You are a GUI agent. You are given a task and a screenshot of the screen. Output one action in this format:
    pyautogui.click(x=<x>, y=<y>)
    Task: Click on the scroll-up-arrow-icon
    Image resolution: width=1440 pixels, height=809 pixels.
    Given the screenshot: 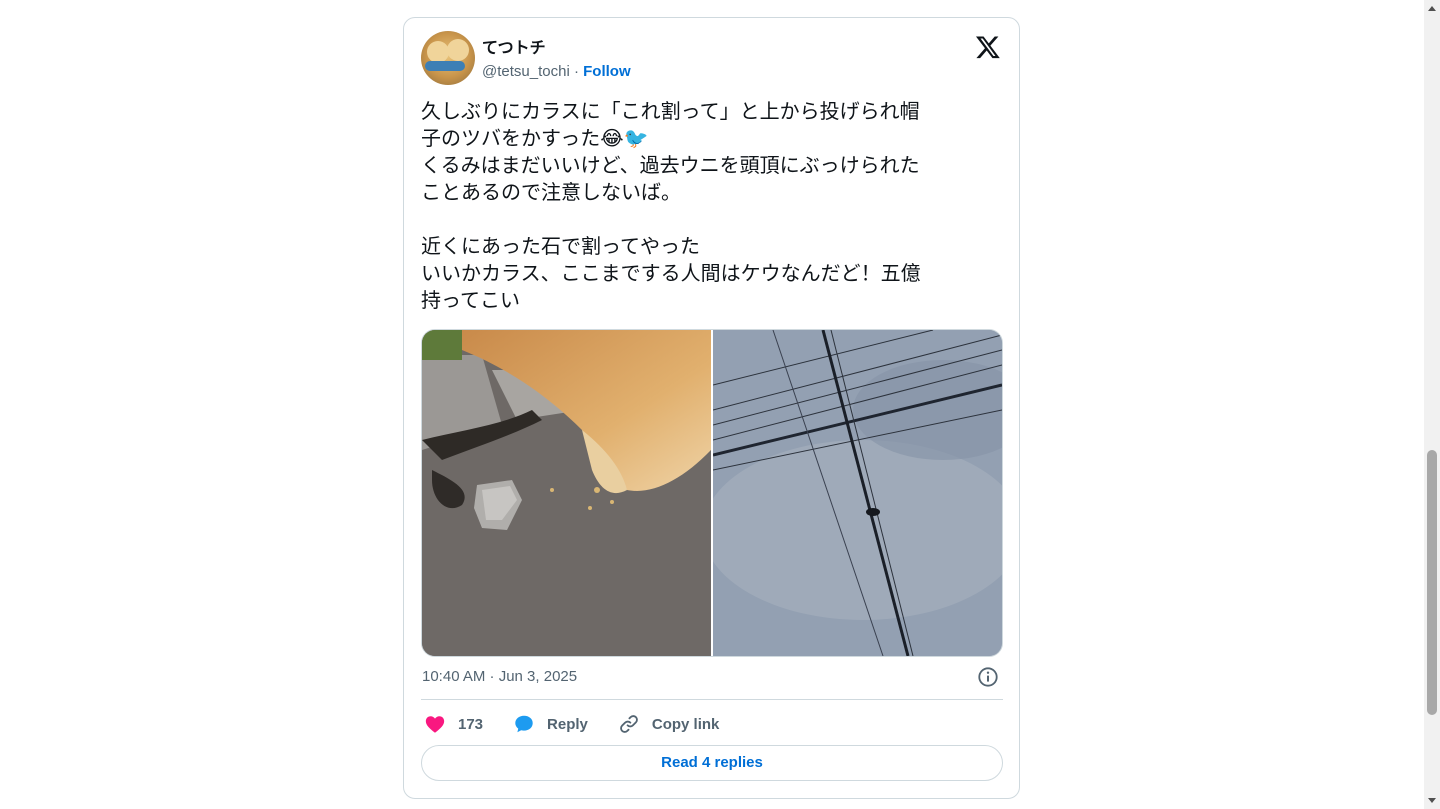 What is the action you would take?
    pyautogui.click(x=1432, y=8)
    